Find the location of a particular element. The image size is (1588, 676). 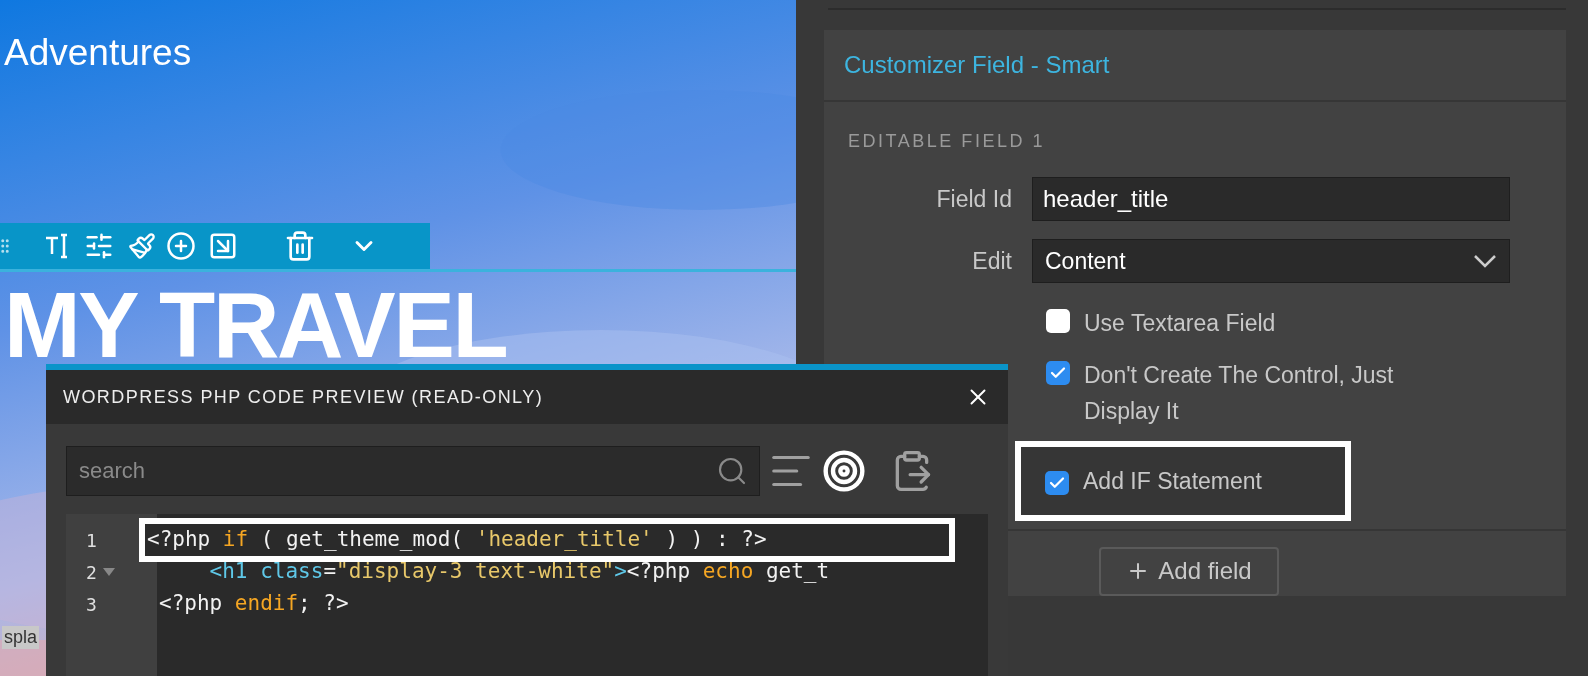

field-id-input: header_title is located at coordinates (1271, 198).